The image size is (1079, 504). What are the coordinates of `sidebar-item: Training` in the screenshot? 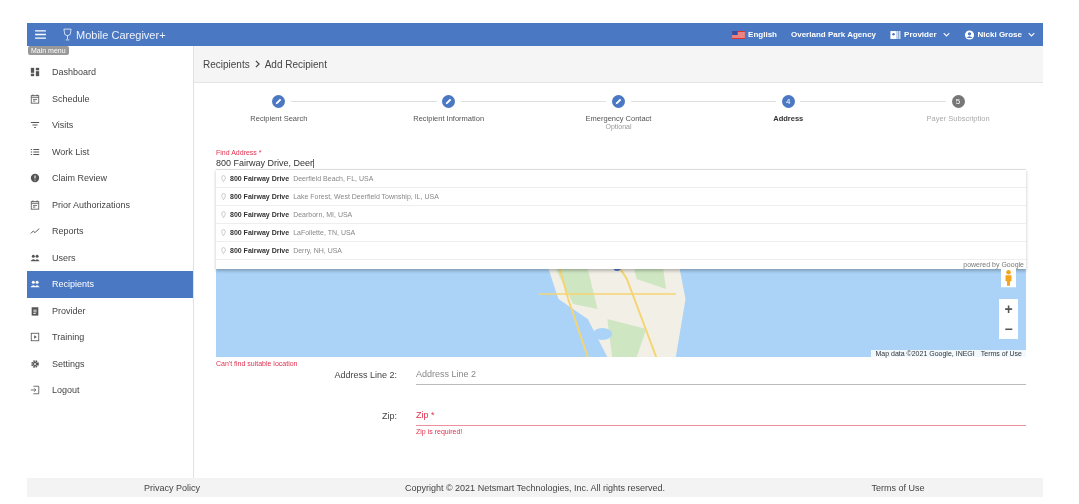 It's located at (110, 337).